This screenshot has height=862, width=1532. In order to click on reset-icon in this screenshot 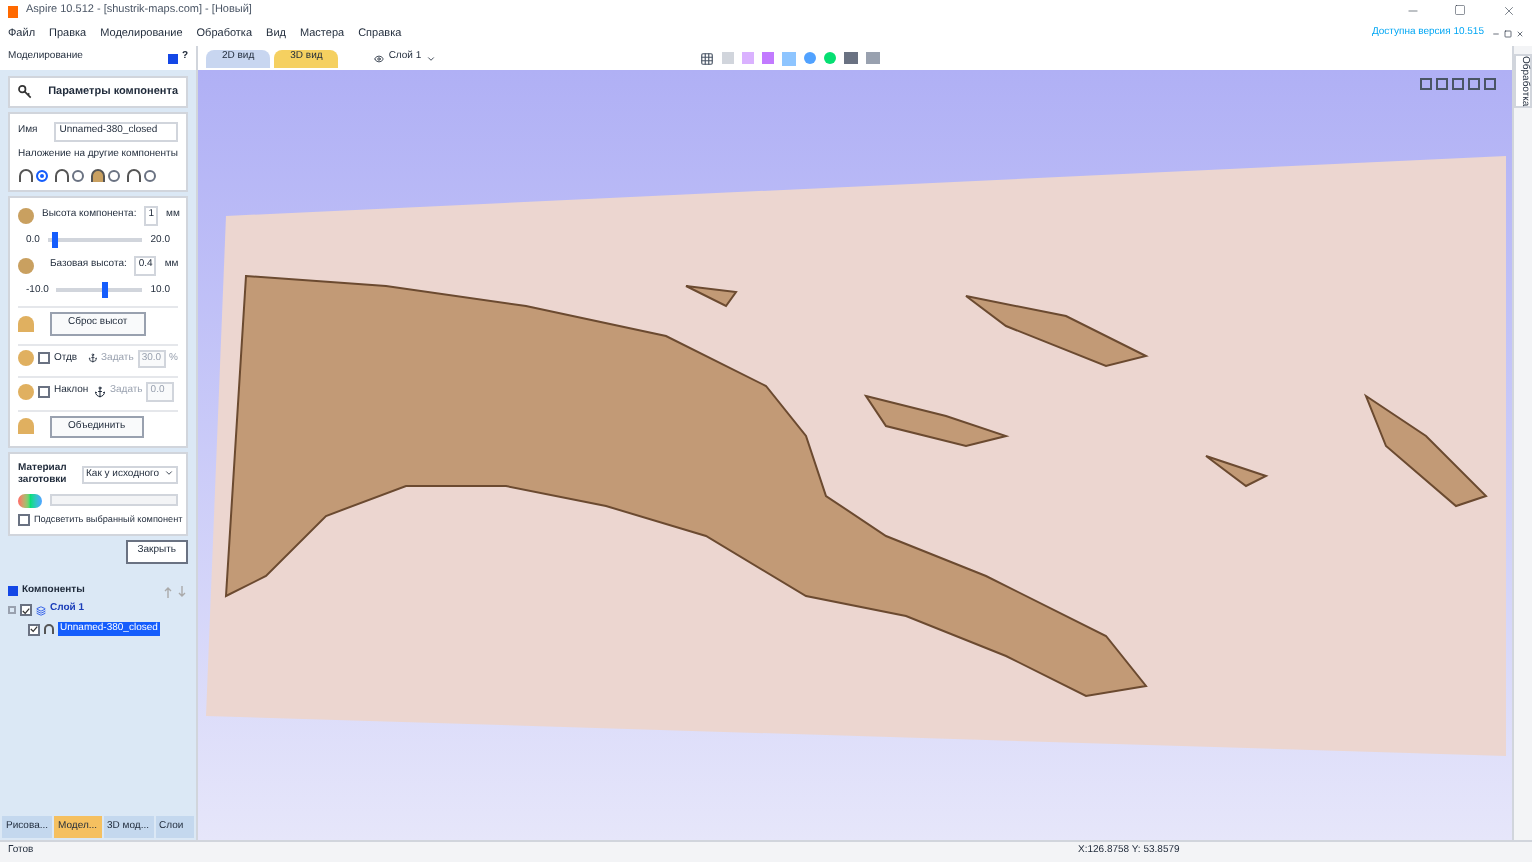, I will do `click(26, 323)`.